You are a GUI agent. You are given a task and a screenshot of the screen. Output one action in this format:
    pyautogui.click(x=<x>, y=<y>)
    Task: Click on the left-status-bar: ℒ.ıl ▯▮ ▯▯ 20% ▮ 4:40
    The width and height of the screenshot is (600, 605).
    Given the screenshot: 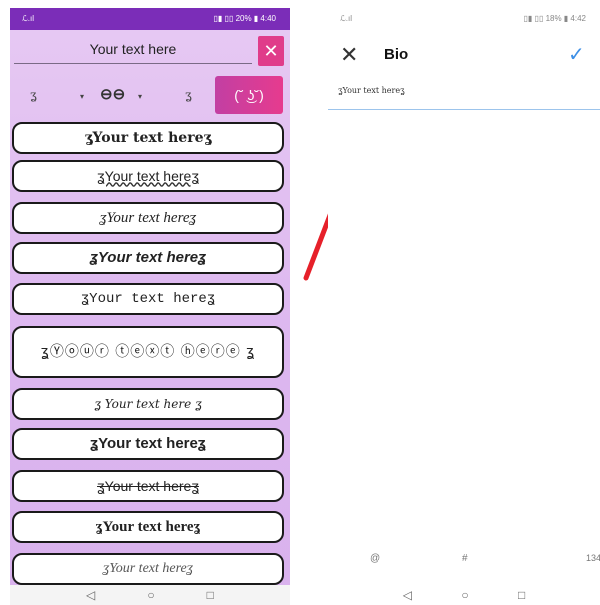 What is the action you would take?
    pyautogui.click(x=150, y=19)
    